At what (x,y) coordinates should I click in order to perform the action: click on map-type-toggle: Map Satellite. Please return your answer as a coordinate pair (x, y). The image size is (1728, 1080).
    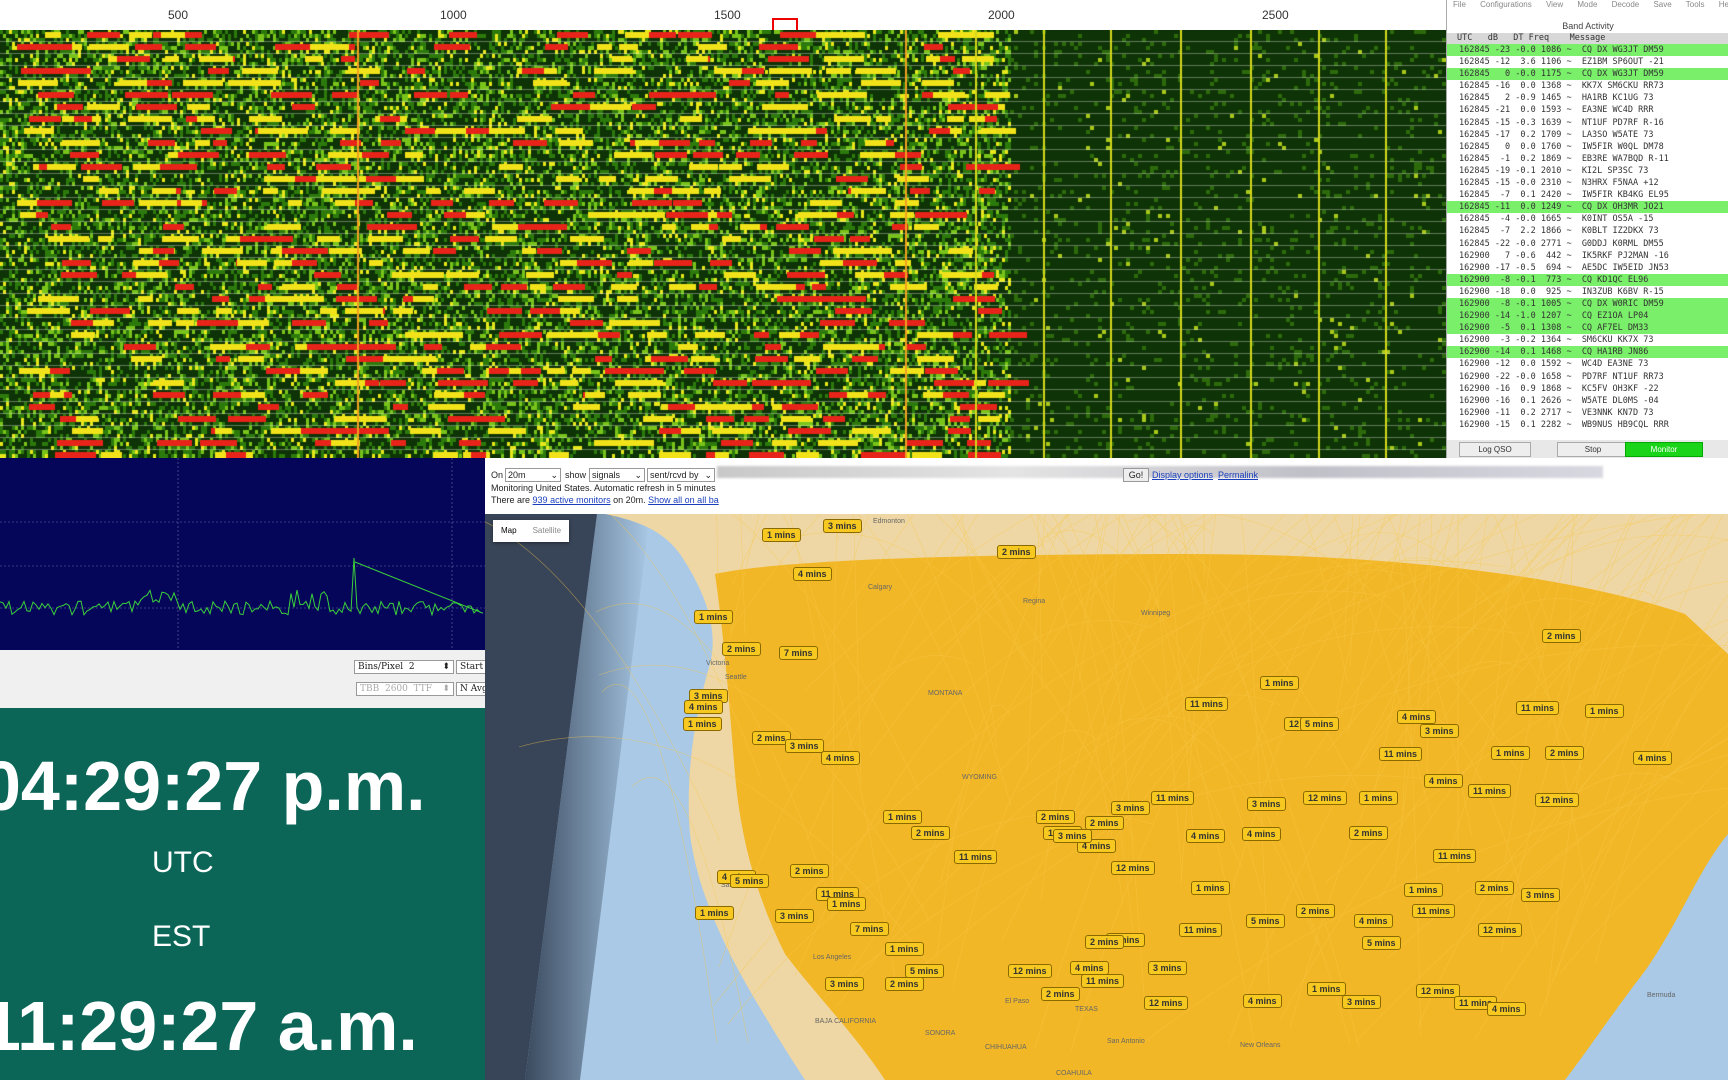
    Looking at the image, I should click on (531, 531).